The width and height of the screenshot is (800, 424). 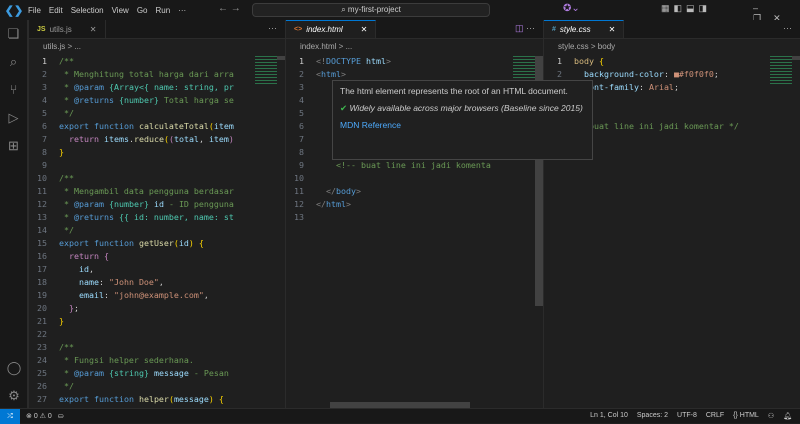 I want to click on tab-bar: JS utils.js ✕ ···, so click(x=157, y=29).